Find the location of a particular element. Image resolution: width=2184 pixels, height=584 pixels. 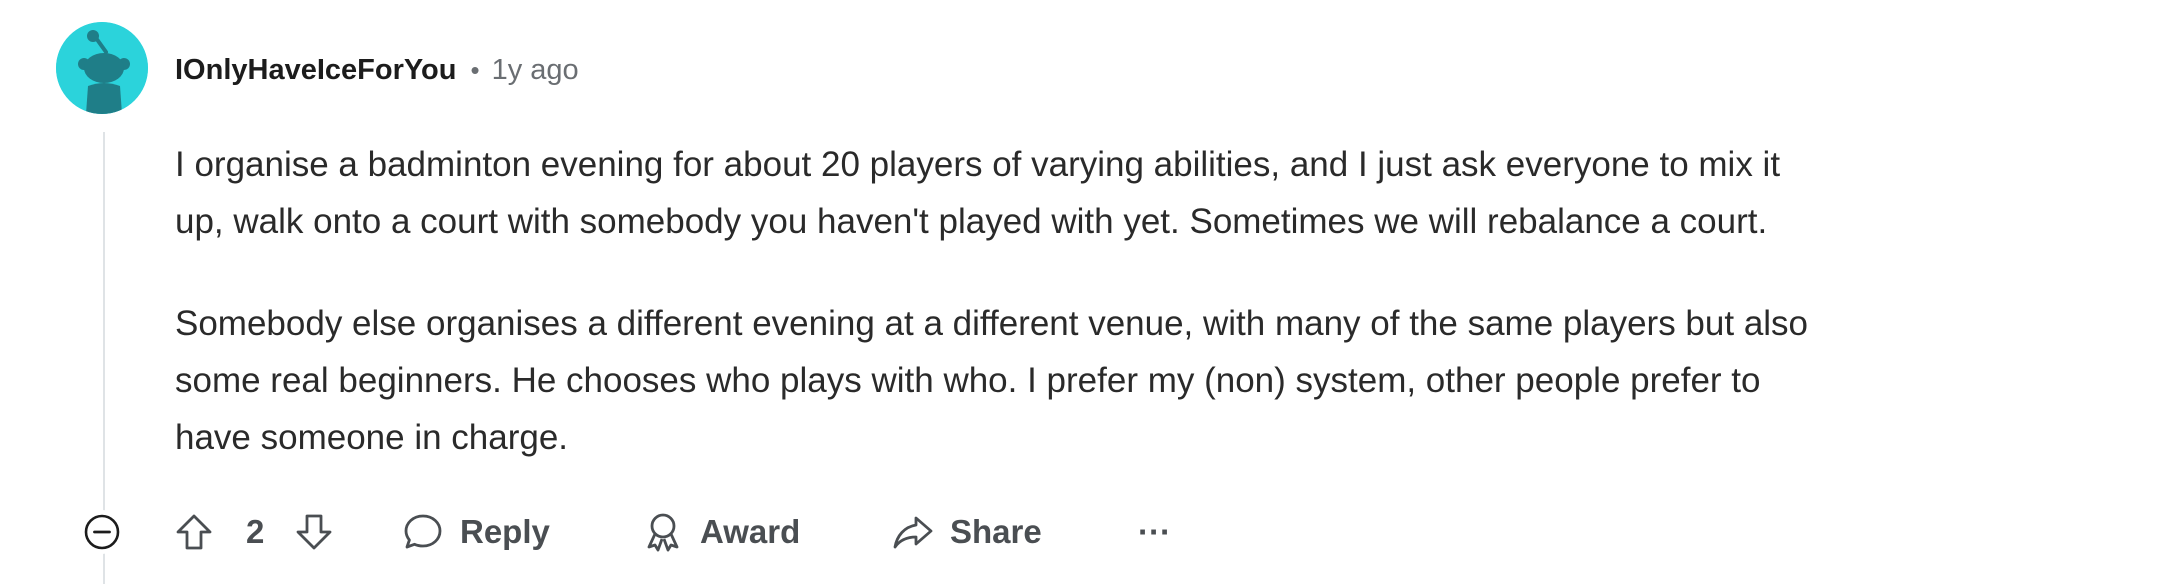

collapse-minus-icon is located at coordinates (102, 532).